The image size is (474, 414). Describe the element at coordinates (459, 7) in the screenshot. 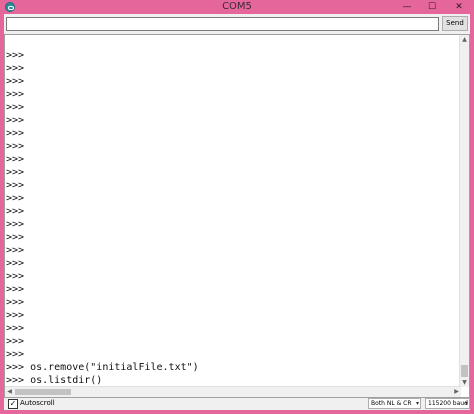

I see `close-button: ✕` at that location.